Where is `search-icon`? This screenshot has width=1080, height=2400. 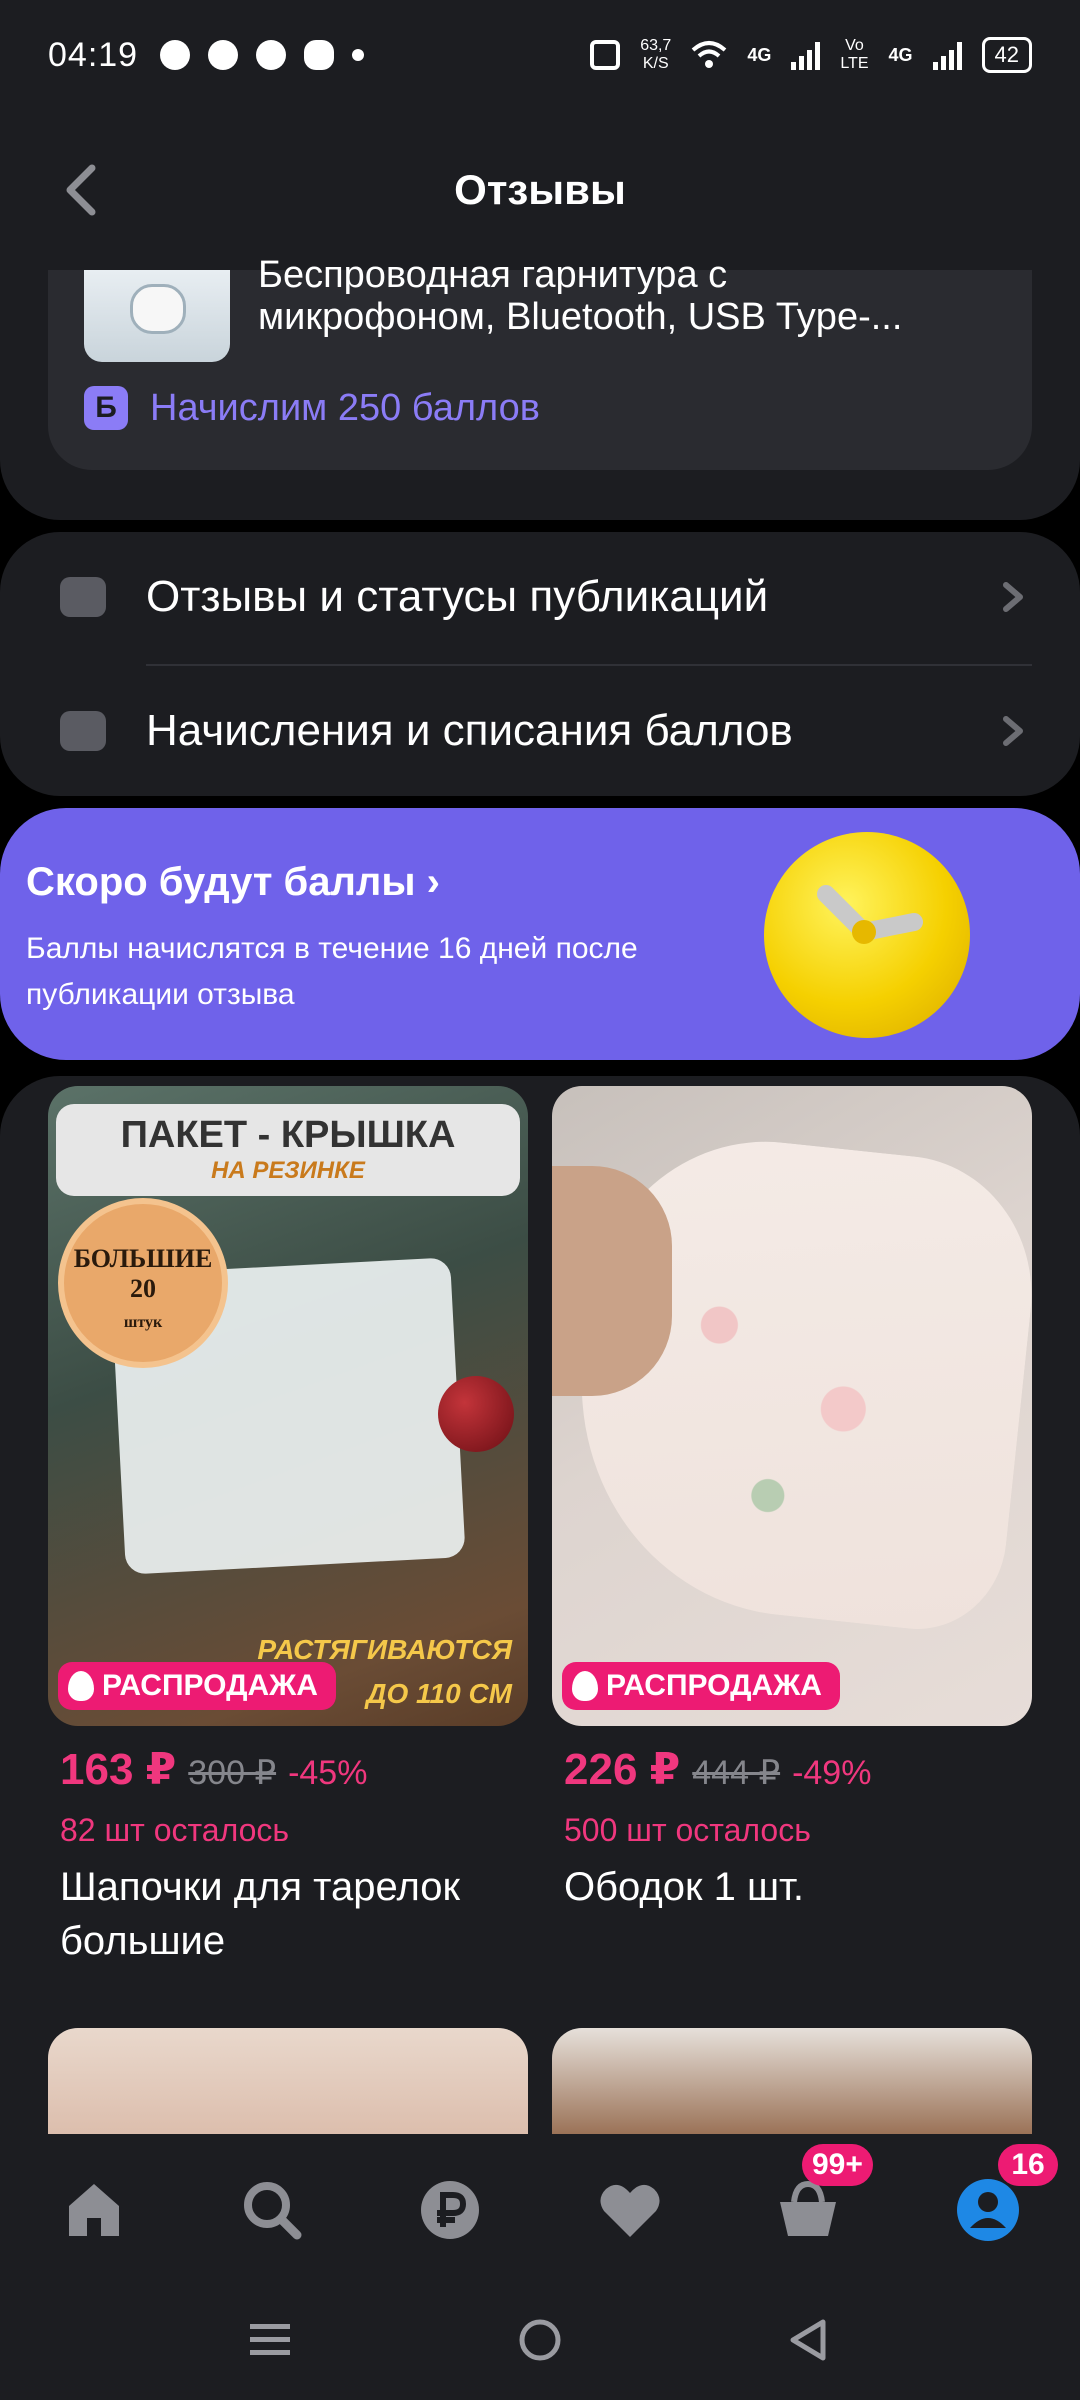
search-icon is located at coordinates (273, 2211).